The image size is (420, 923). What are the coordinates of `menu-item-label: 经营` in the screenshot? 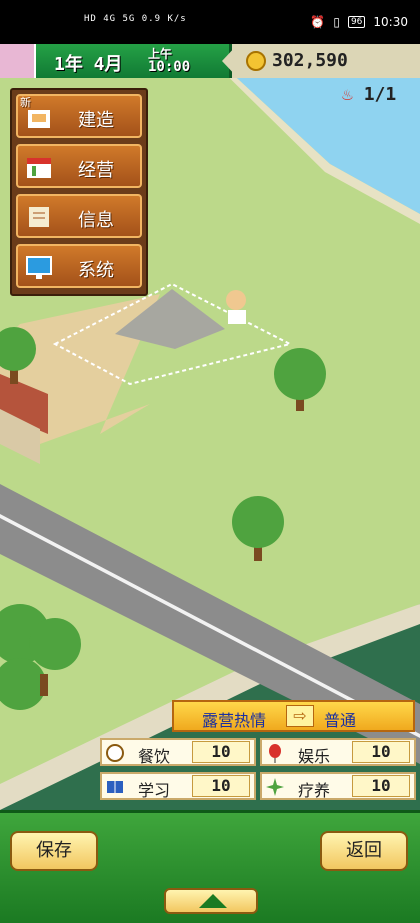 It's located at (96, 170).